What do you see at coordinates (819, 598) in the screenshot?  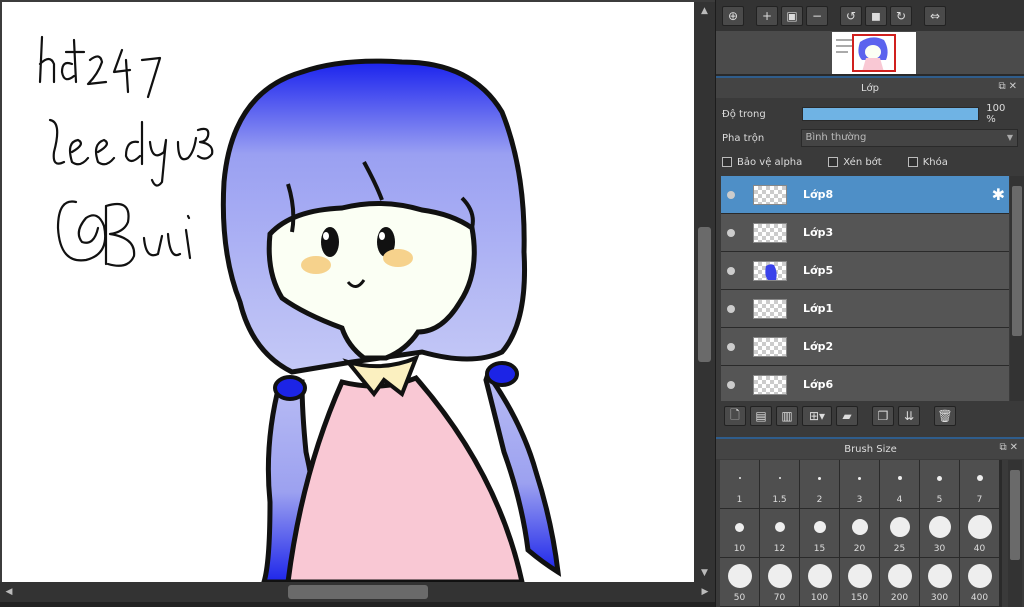 I see `brush-size-label: 100` at bounding box center [819, 598].